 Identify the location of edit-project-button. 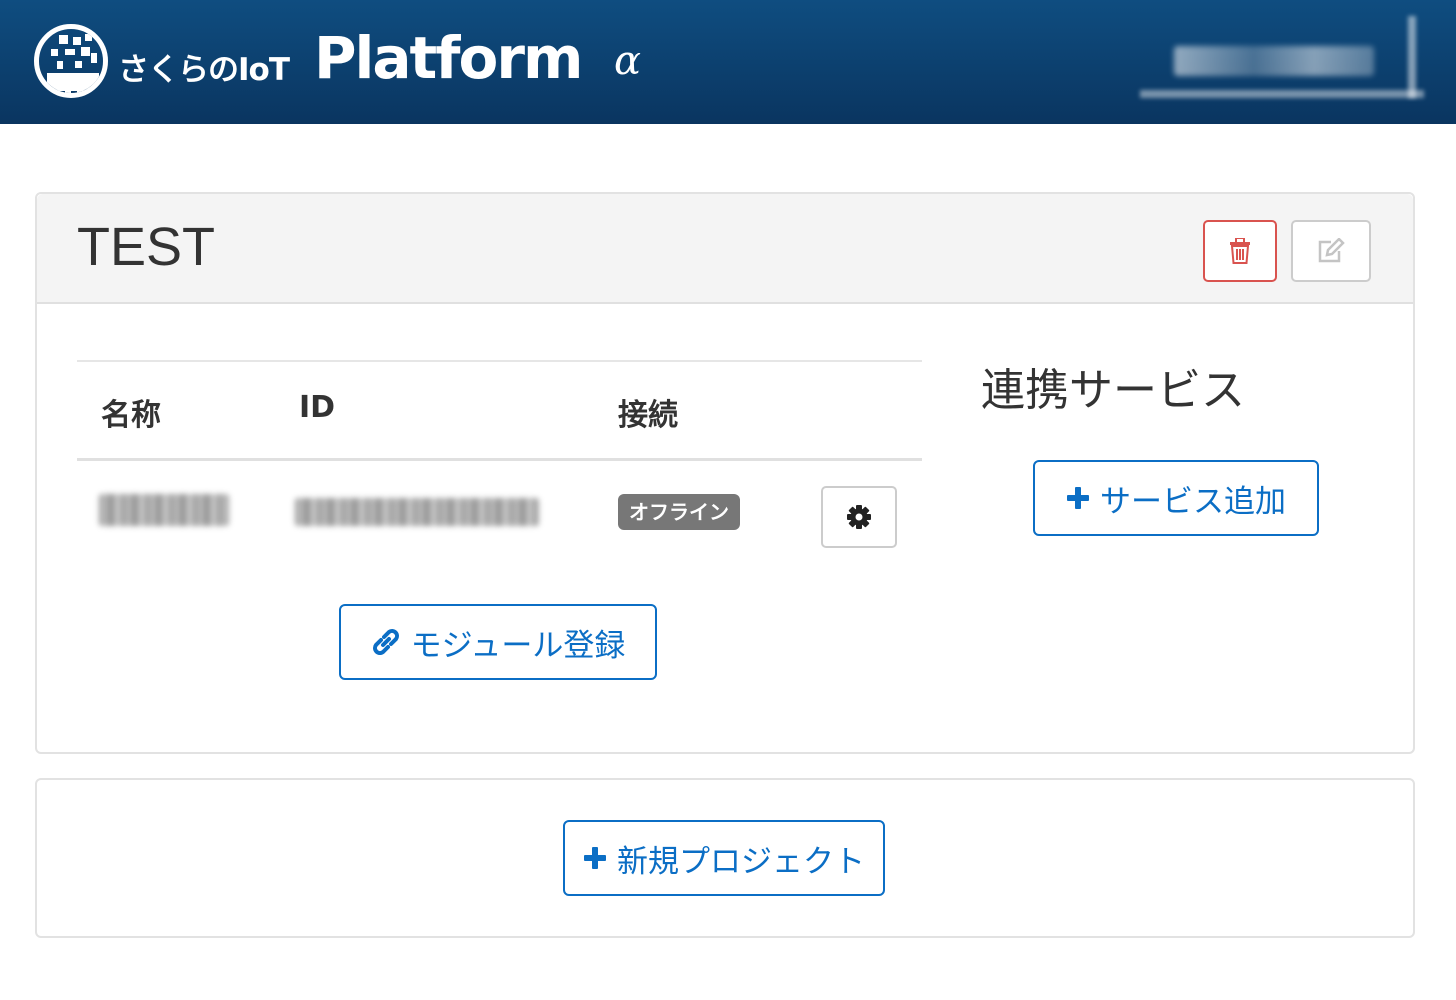
(1331, 251).